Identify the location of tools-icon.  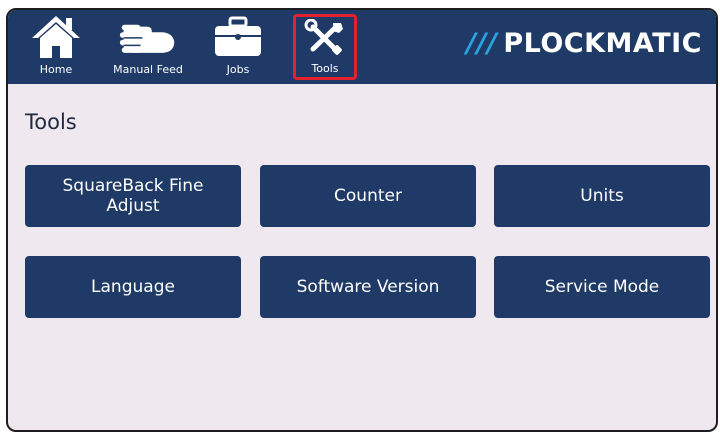
(325, 39).